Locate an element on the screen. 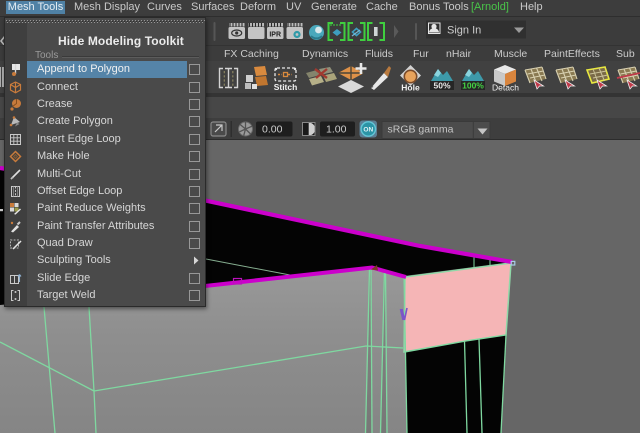 The height and width of the screenshot is (433, 640). svg-text: Sign In is located at coordinates (464, 31).